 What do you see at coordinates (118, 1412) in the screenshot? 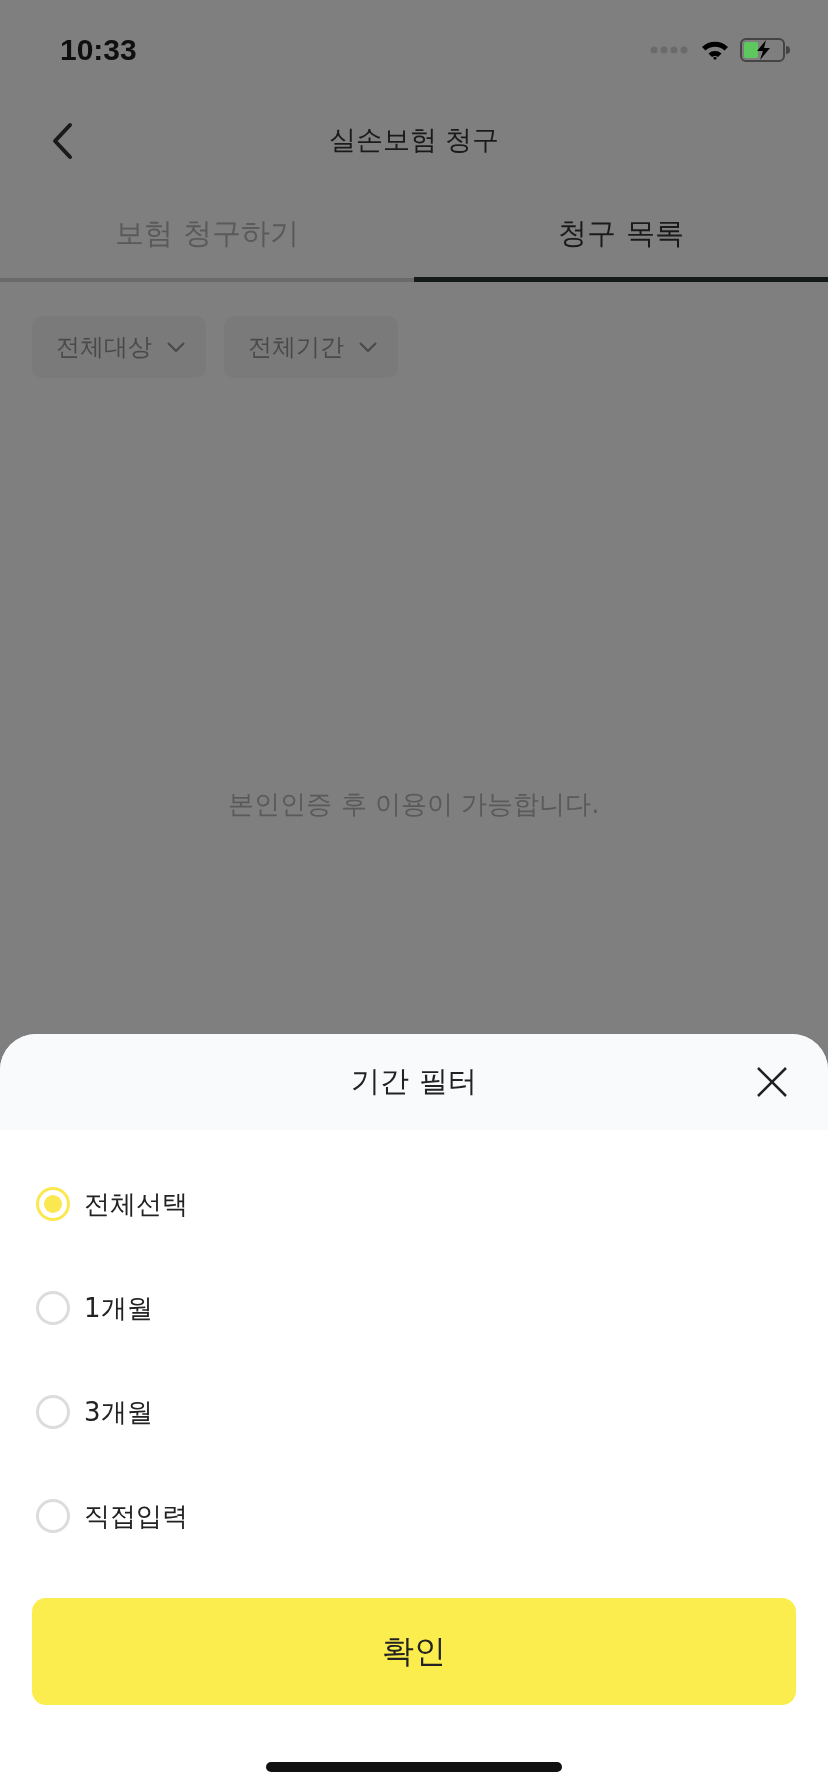
I see `option-label: 3개월` at bounding box center [118, 1412].